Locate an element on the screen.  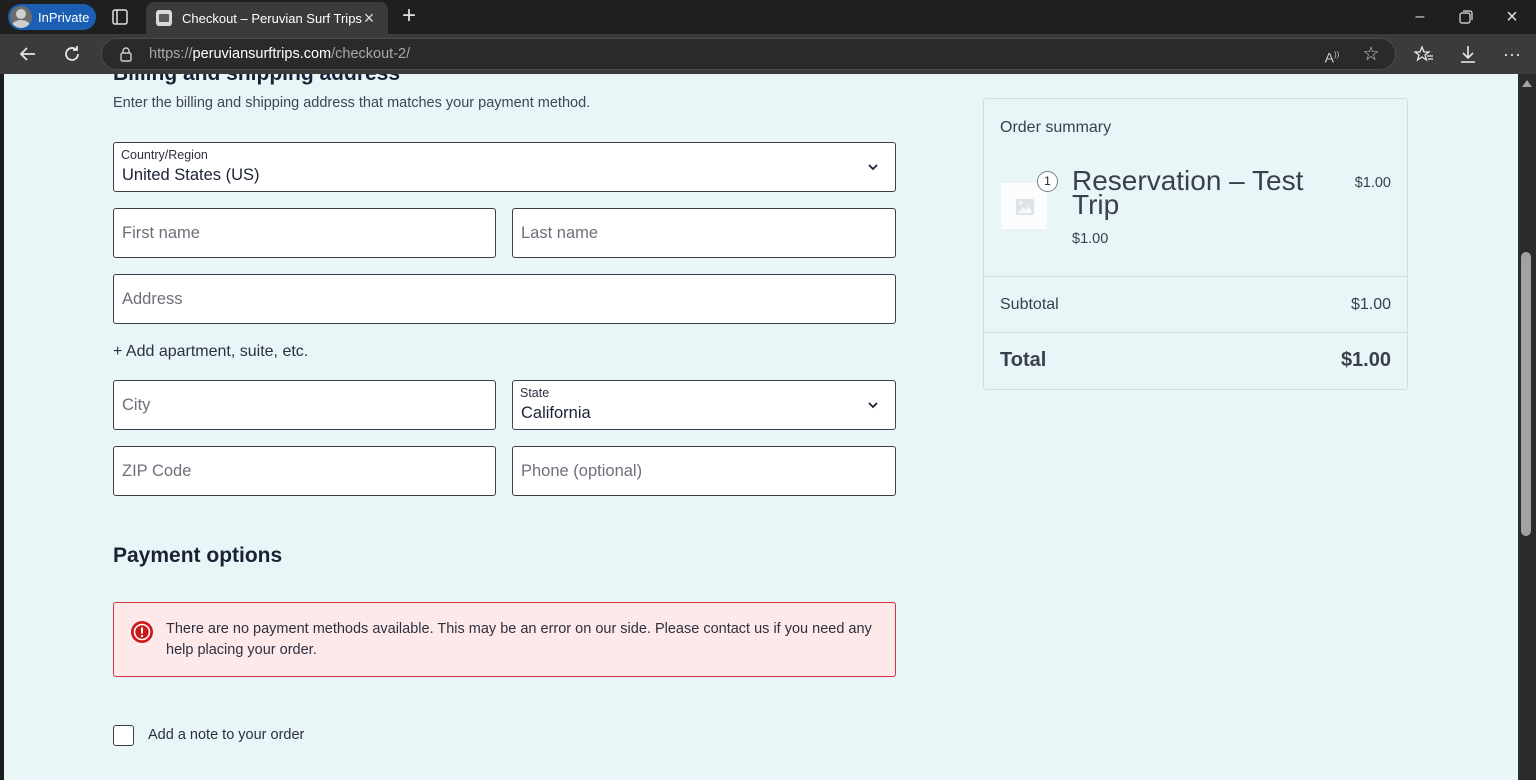
billing-section-title: Billing and shipping address is located at coordinates (256, 80).